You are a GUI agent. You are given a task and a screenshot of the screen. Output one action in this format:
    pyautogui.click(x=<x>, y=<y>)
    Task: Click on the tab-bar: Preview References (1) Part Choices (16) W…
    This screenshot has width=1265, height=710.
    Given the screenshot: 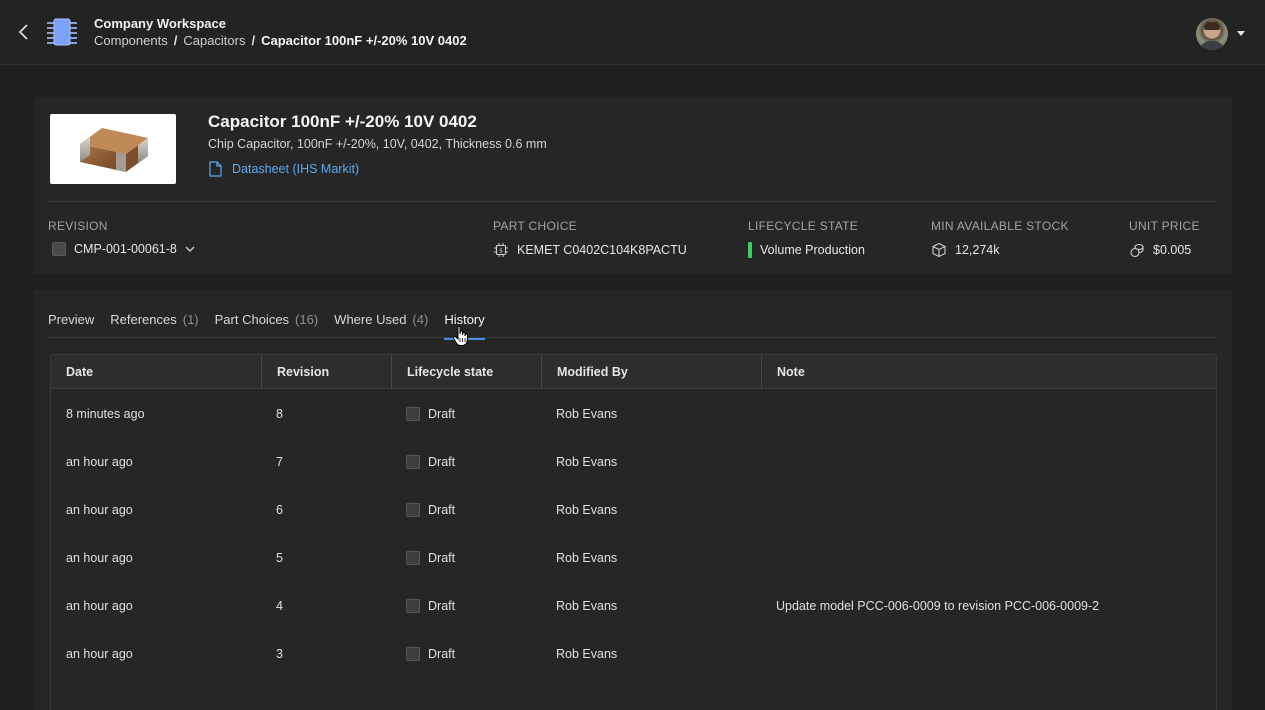 What is the action you would take?
    pyautogui.click(x=274, y=326)
    